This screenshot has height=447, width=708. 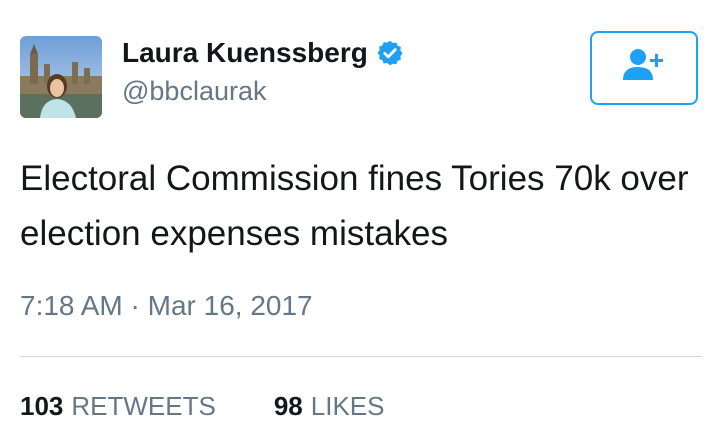 What do you see at coordinates (390, 53) in the screenshot?
I see `verified-badge-icon` at bounding box center [390, 53].